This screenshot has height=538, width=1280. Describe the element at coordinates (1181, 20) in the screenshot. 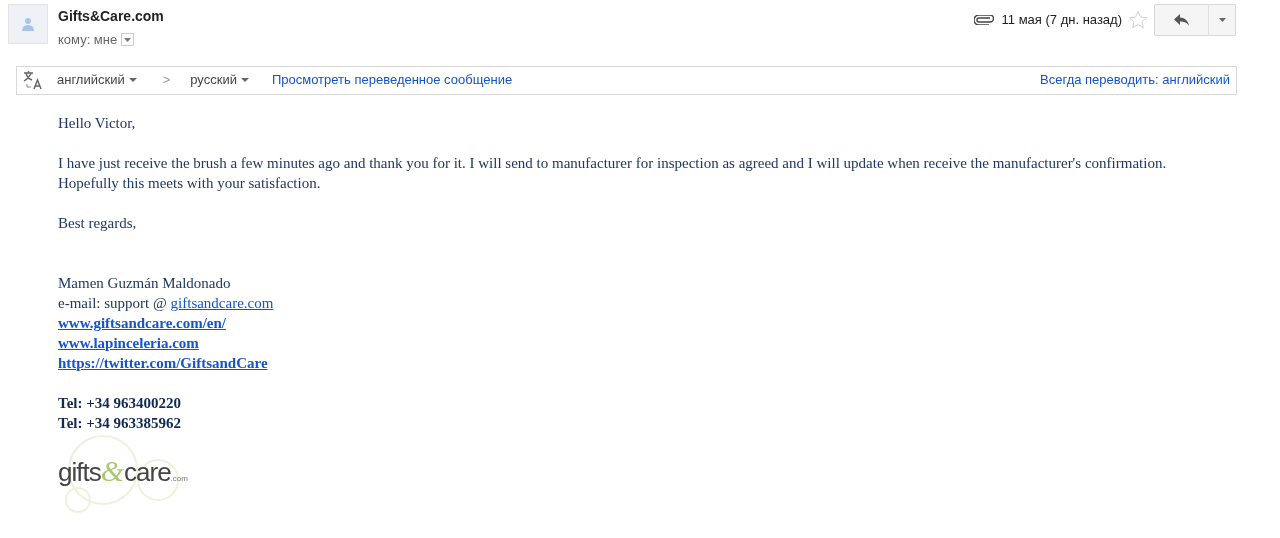

I see `reply-icon` at that location.